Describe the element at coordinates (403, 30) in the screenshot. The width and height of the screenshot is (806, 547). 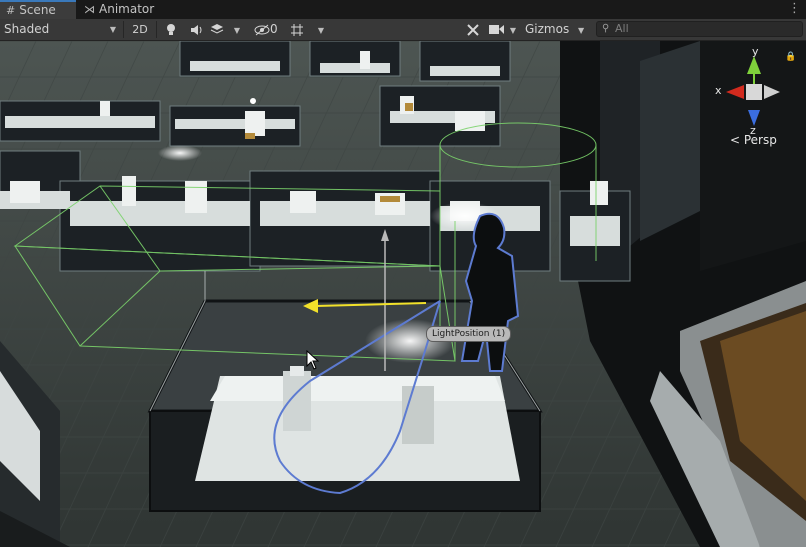
I see `scene-toolbar: Shaded ▼ 2D ▼ 0 ▼ ▼ Gizmos ▼ ⚲ All` at that location.